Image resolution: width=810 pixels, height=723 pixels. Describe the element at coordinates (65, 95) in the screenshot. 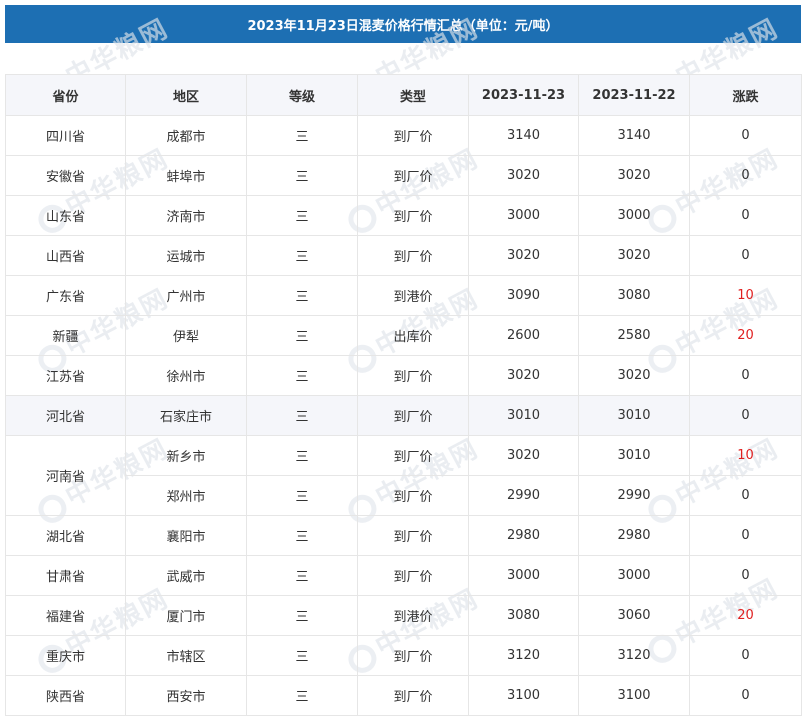

I see `column-header-province: 省份` at that location.